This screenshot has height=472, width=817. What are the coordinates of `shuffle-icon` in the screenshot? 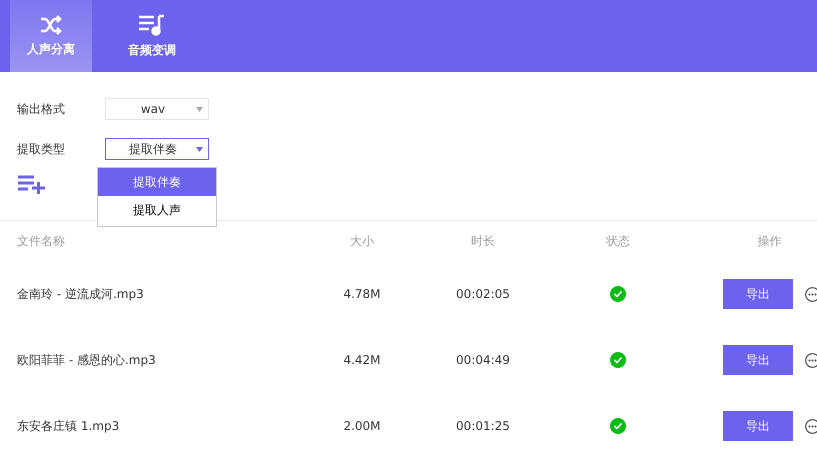 It's located at (51, 24).